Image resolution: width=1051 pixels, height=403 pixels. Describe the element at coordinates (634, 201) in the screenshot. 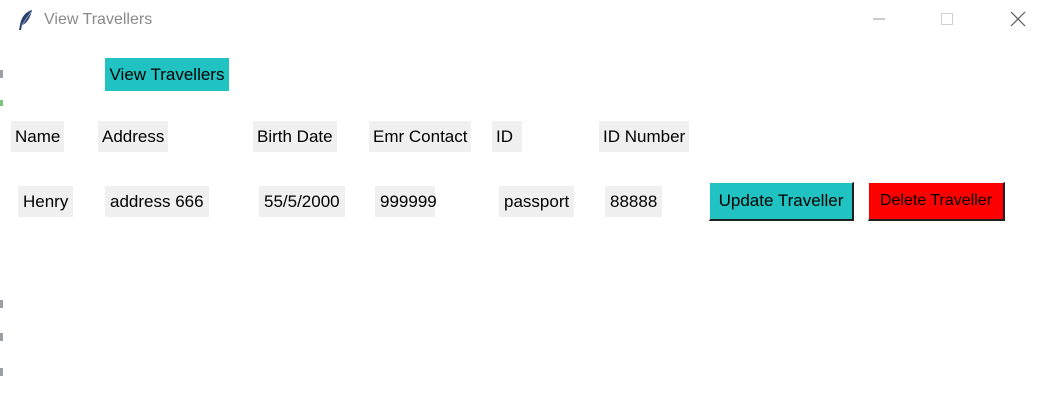

I see `cell-id-number: 88888` at that location.